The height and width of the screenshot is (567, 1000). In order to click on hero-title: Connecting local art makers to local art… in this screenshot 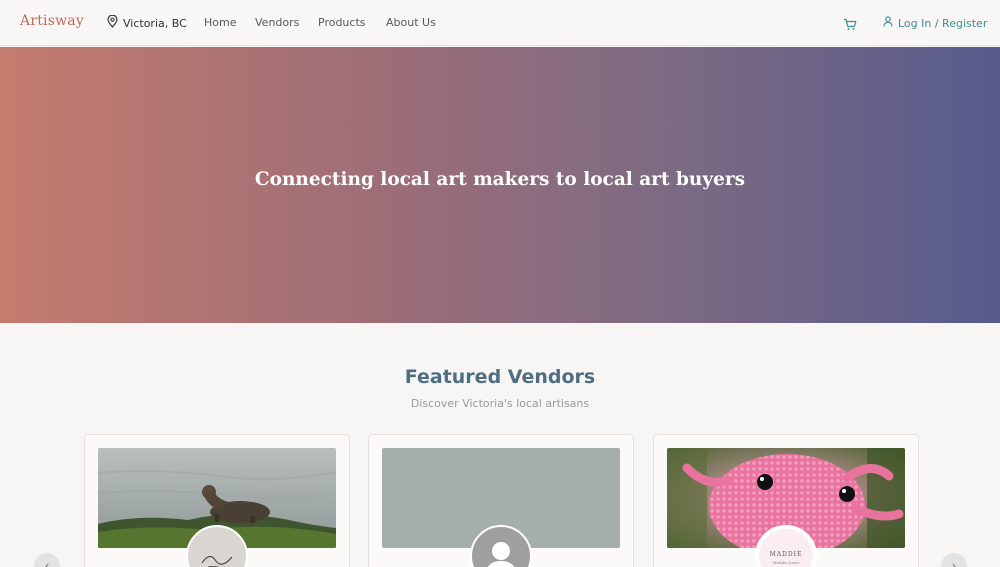, I will do `click(500, 179)`.